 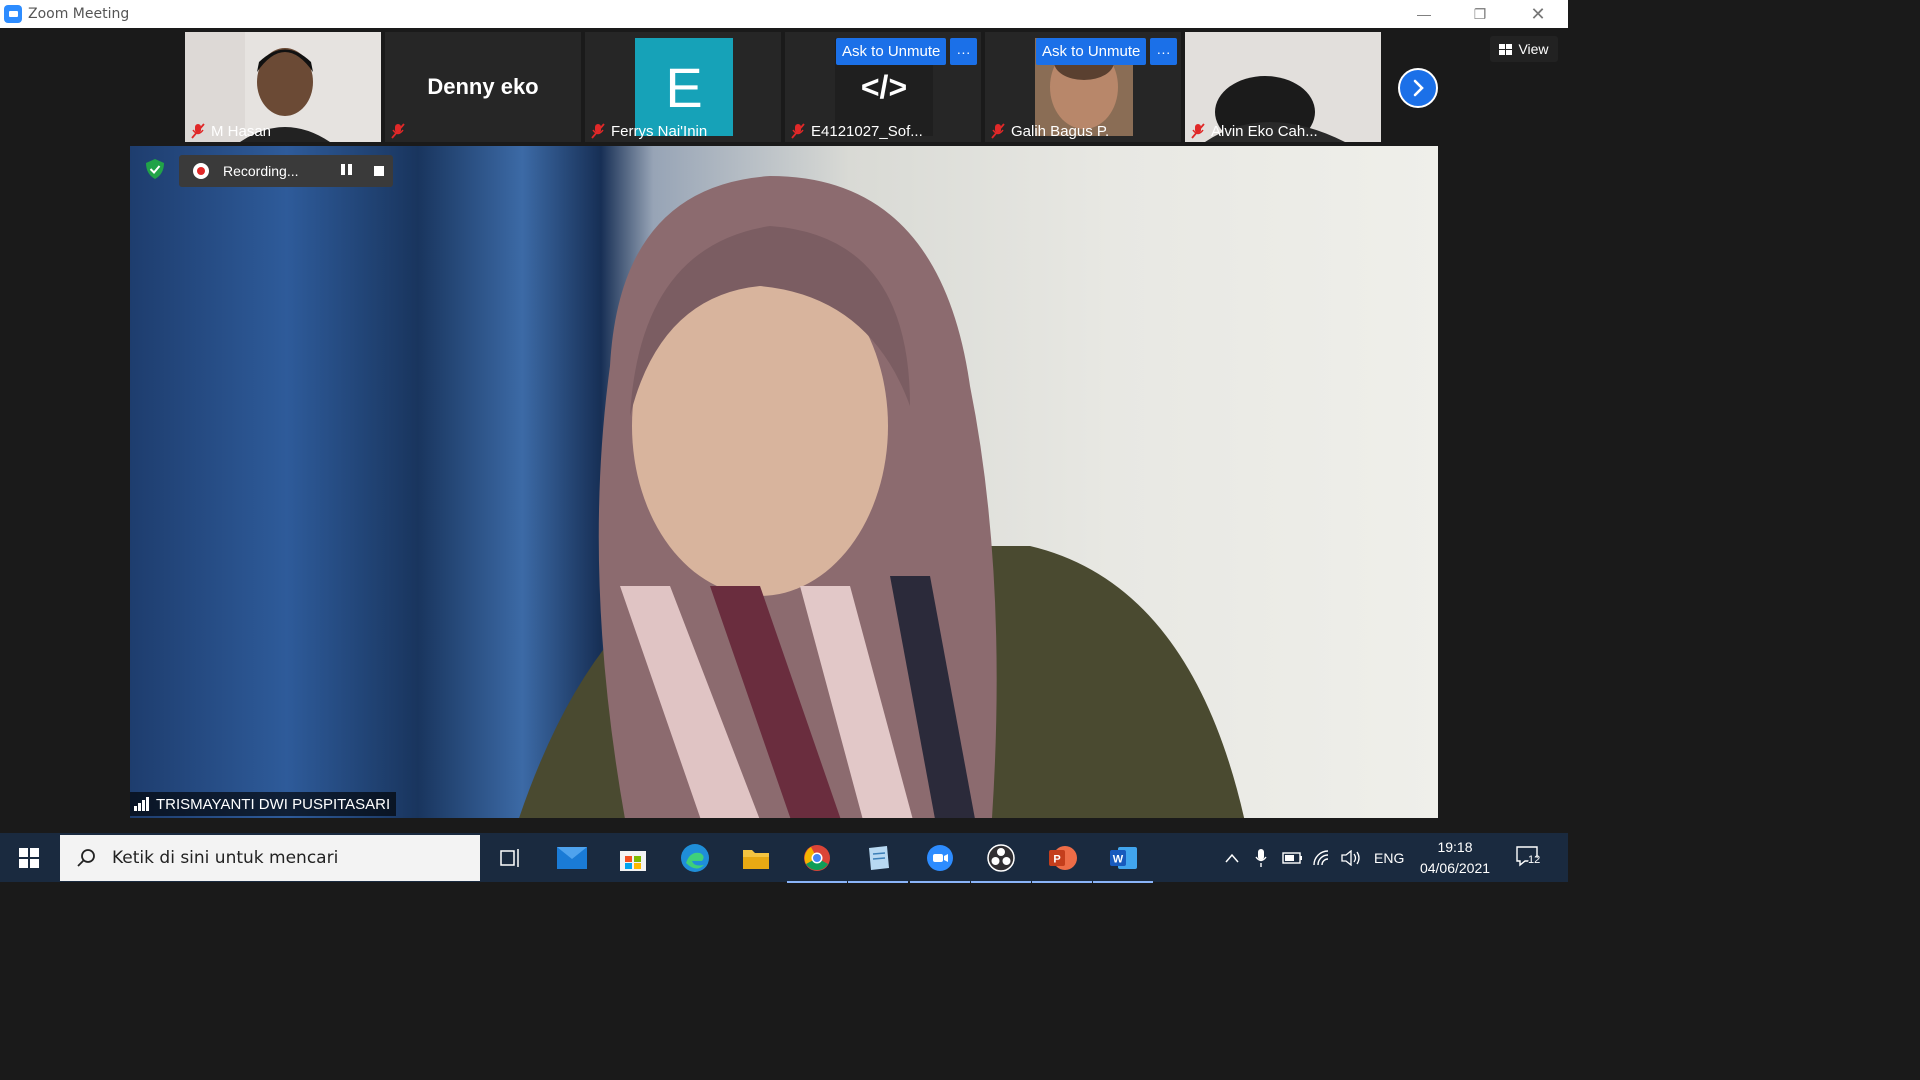 What do you see at coordinates (633, 858) in the screenshot?
I see `microsoft-store-icon` at bounding box center [633, 858].